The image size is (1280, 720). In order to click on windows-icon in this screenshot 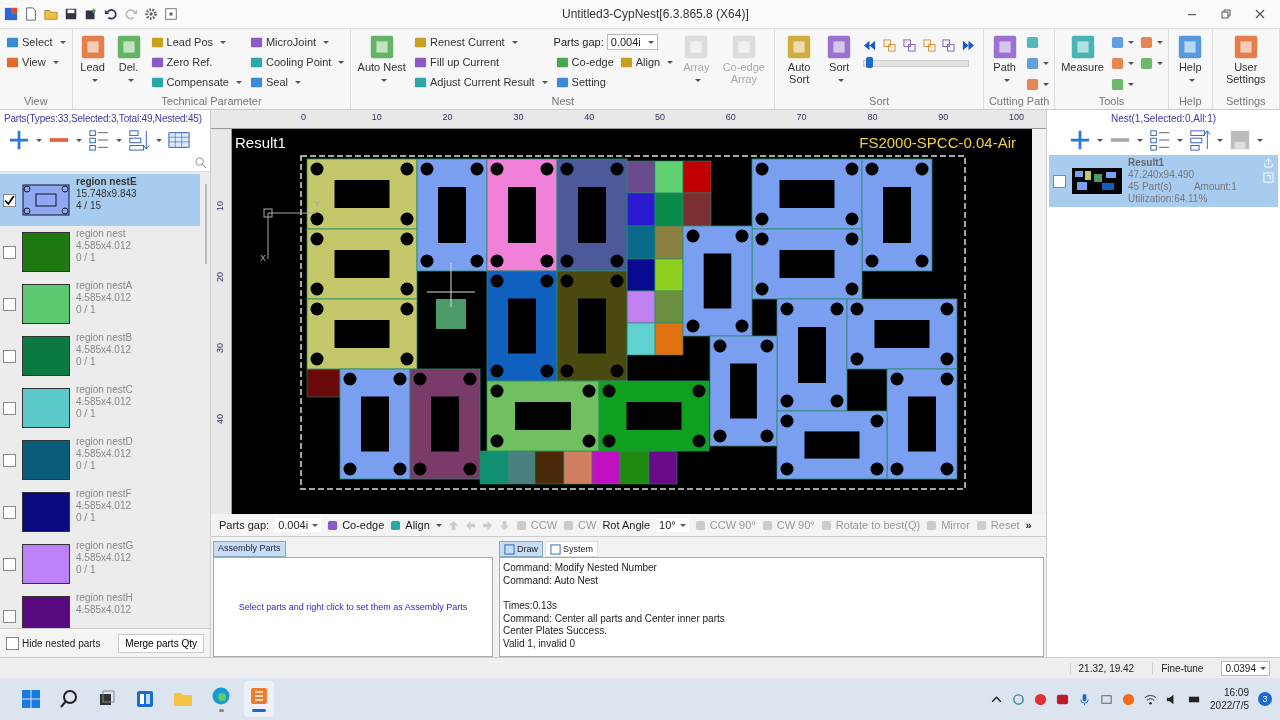, I will do `click(31, 699)`.